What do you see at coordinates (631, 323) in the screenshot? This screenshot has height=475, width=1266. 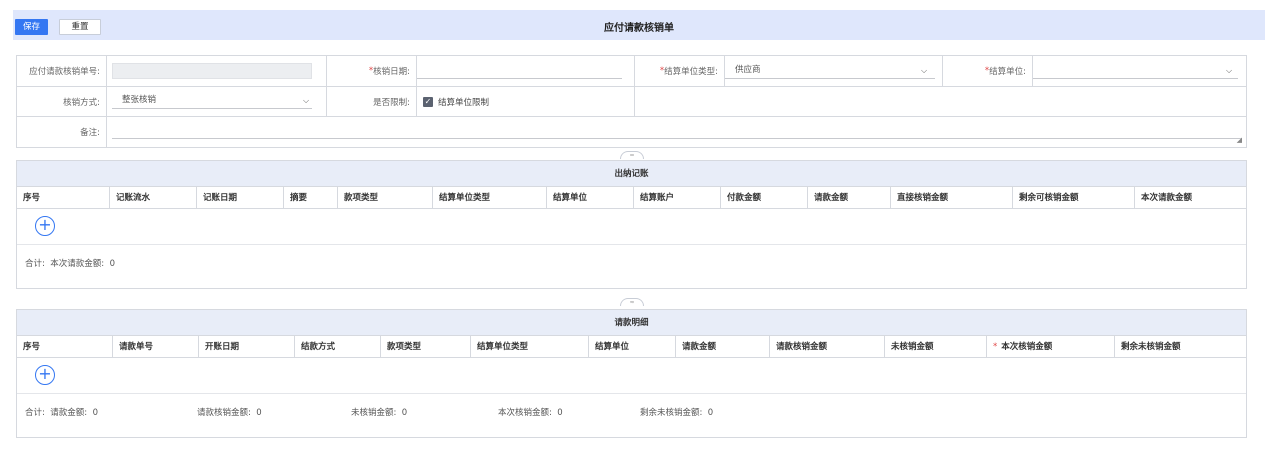 I see `request-detail-title: 请款明细` at bounding box center [631, 323].